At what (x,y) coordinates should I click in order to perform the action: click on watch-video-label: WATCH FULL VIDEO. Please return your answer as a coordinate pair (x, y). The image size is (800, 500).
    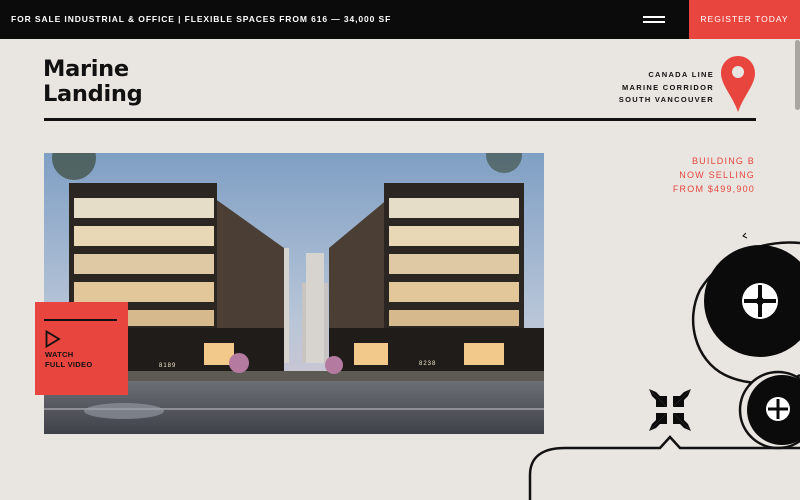
    Looking at the image, I should click on (68, 360).